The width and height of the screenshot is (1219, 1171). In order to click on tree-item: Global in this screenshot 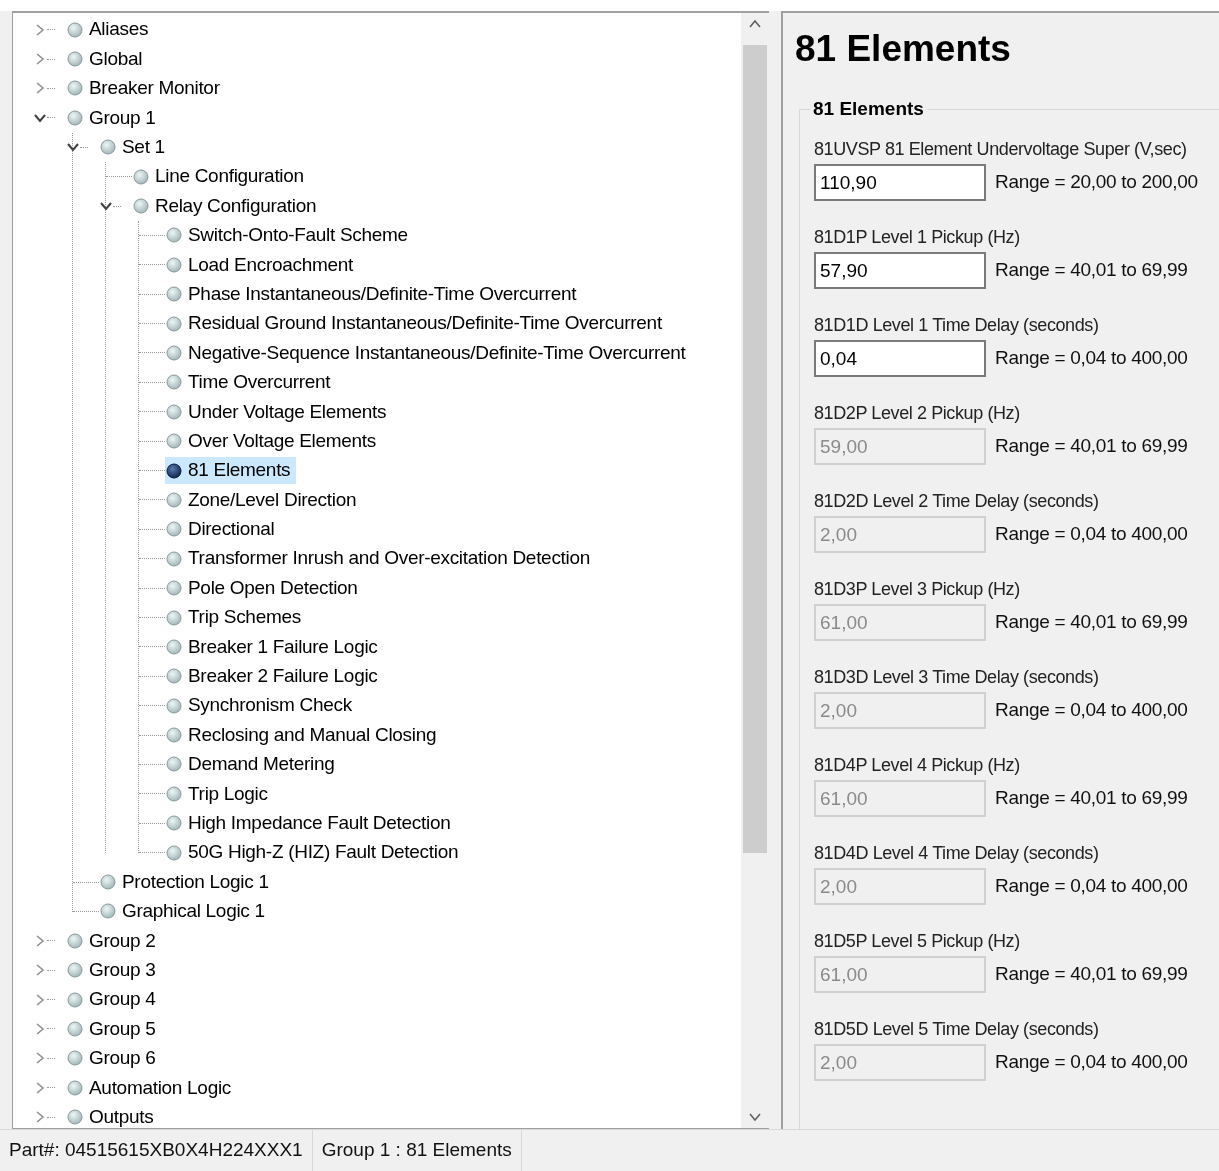, I will do `click(107, 59)`.